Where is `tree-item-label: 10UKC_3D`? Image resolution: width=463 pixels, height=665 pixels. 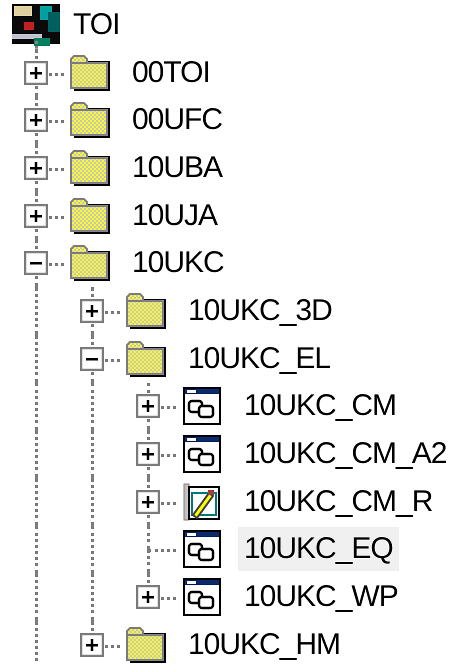
tree-item-label: 10UKC_3D is located at coordinates (260, 310).